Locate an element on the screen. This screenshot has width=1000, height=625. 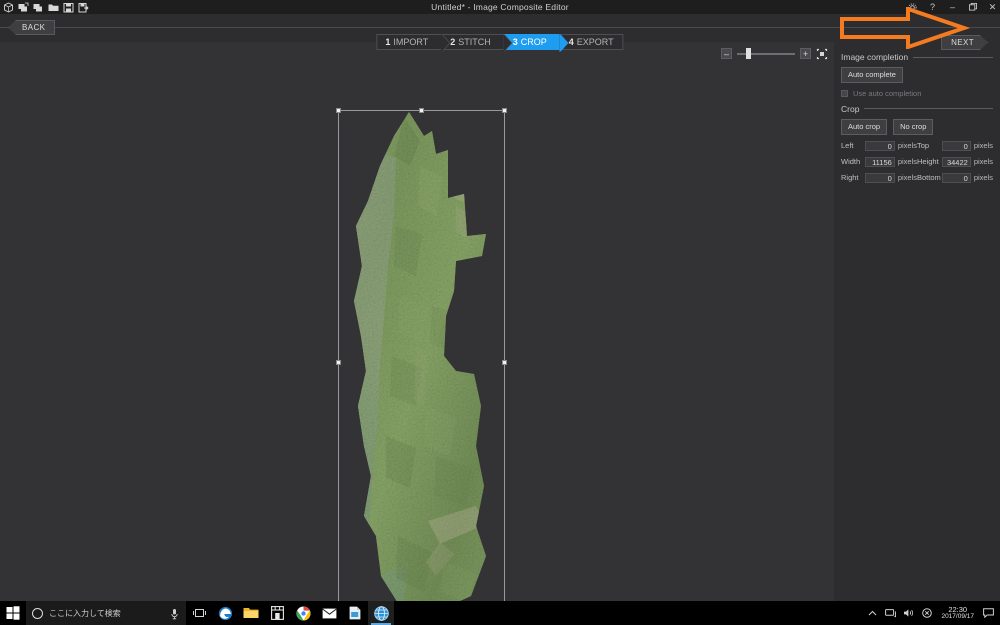
next-button: NEXT is located at coordinates (964, 42).